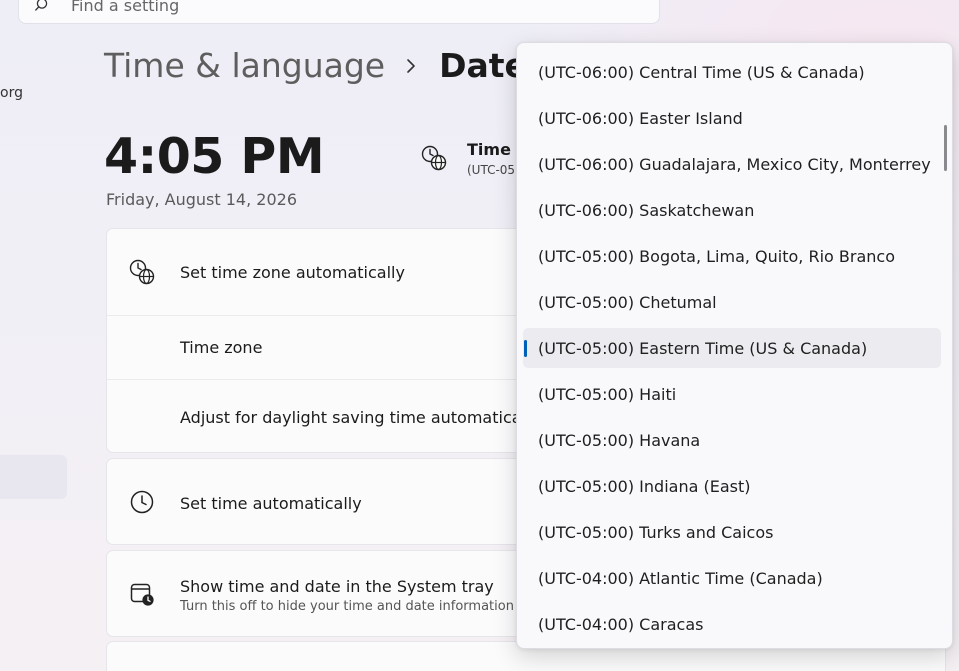 This screenshot has width=959, height=671. What do you see at coordinates (945, 148) in the screenshot?
I see `dropdown-scrollbar-thumb` at bounding box center [945, 148].